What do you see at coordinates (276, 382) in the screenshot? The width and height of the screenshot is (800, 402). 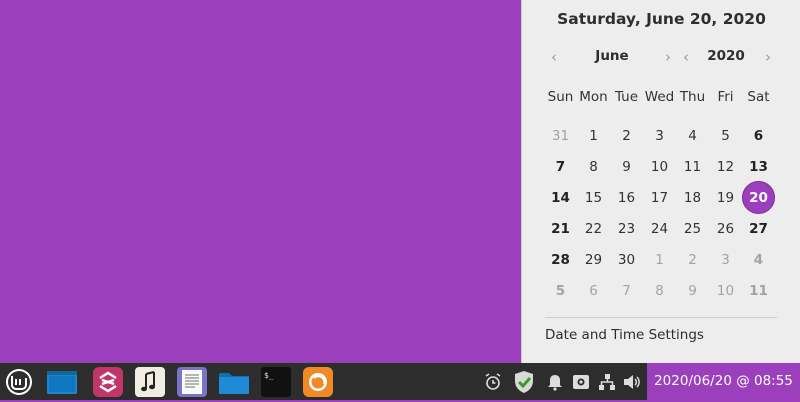 I see `terminal-icon: $_` at bounding box center [276, 382].